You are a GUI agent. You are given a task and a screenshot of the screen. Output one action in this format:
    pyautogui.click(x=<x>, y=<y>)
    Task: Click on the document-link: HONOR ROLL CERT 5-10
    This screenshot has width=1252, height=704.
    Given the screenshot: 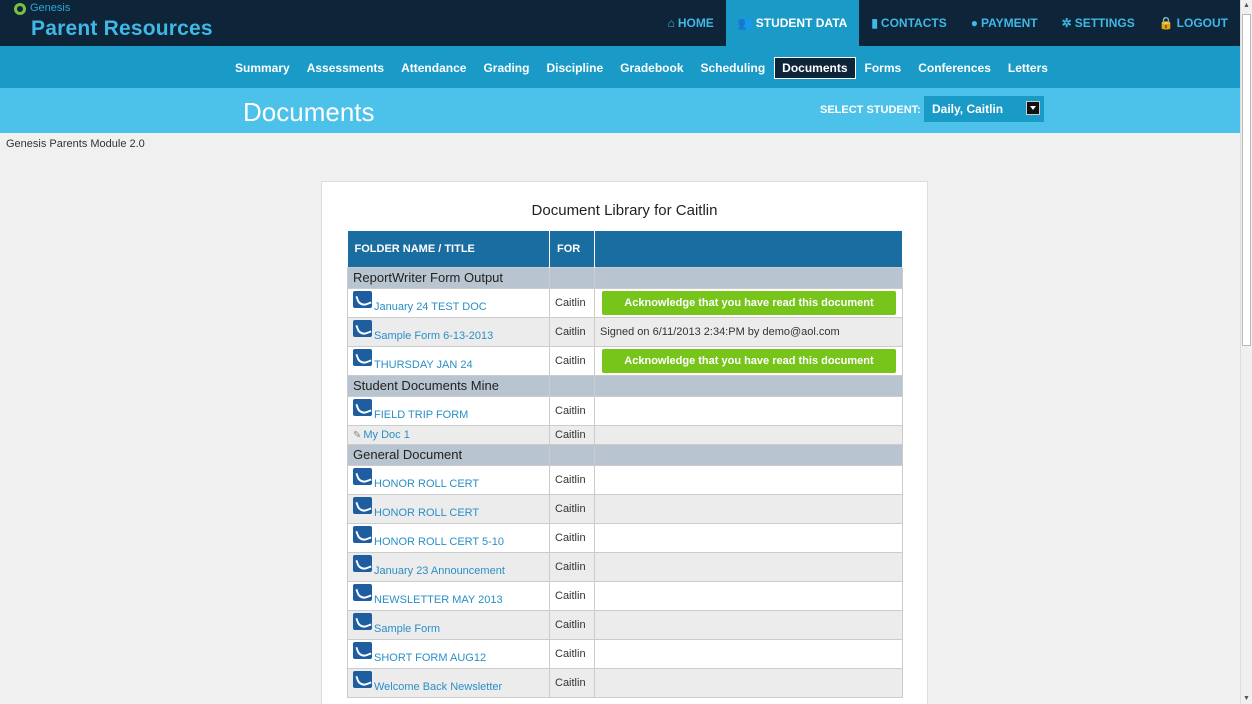 What is the action you would take?
    pyautogui.click(x=439, y=542)
    